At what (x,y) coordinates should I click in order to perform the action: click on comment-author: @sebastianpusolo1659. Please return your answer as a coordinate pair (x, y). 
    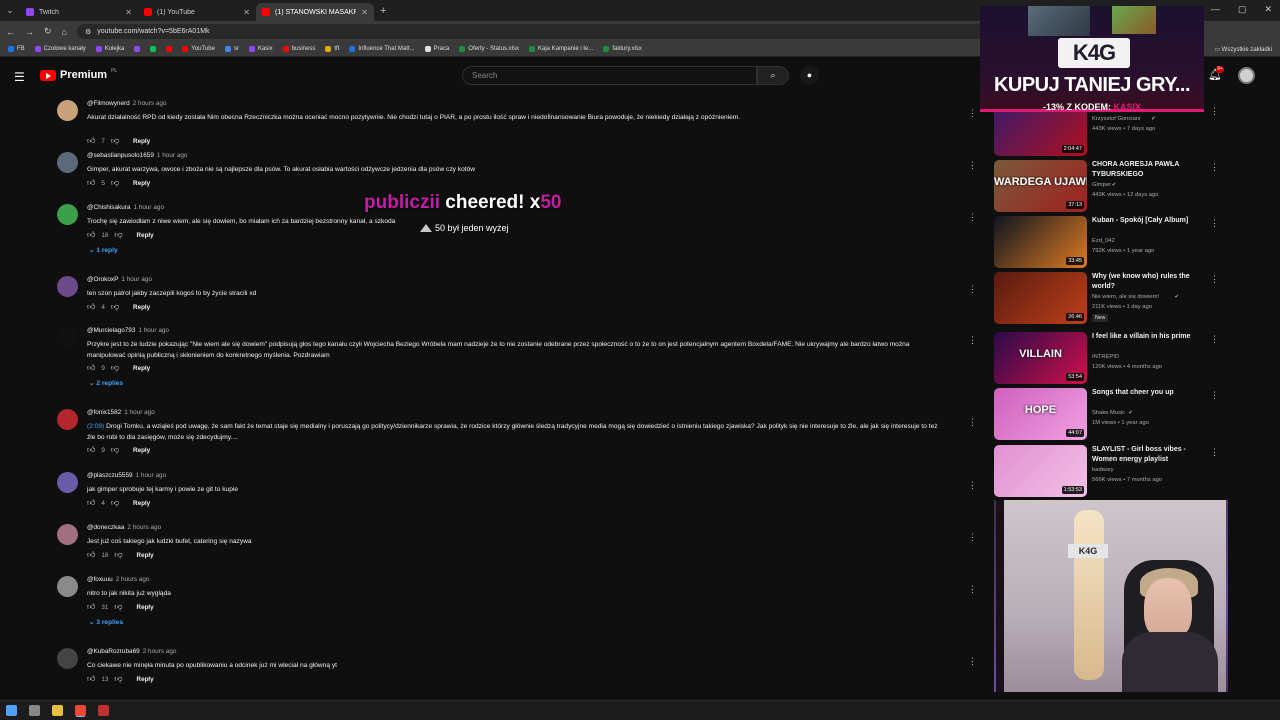
    Looking at the image, I should click on (120, 155).